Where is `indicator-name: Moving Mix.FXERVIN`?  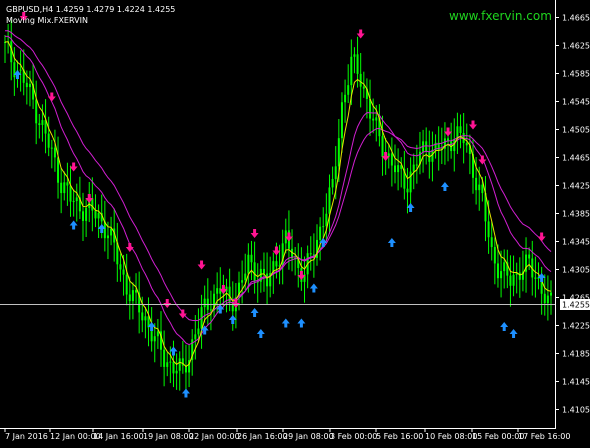
indicator-name: Moving Mix.FXERVIN is located at coordinates (47, 20).